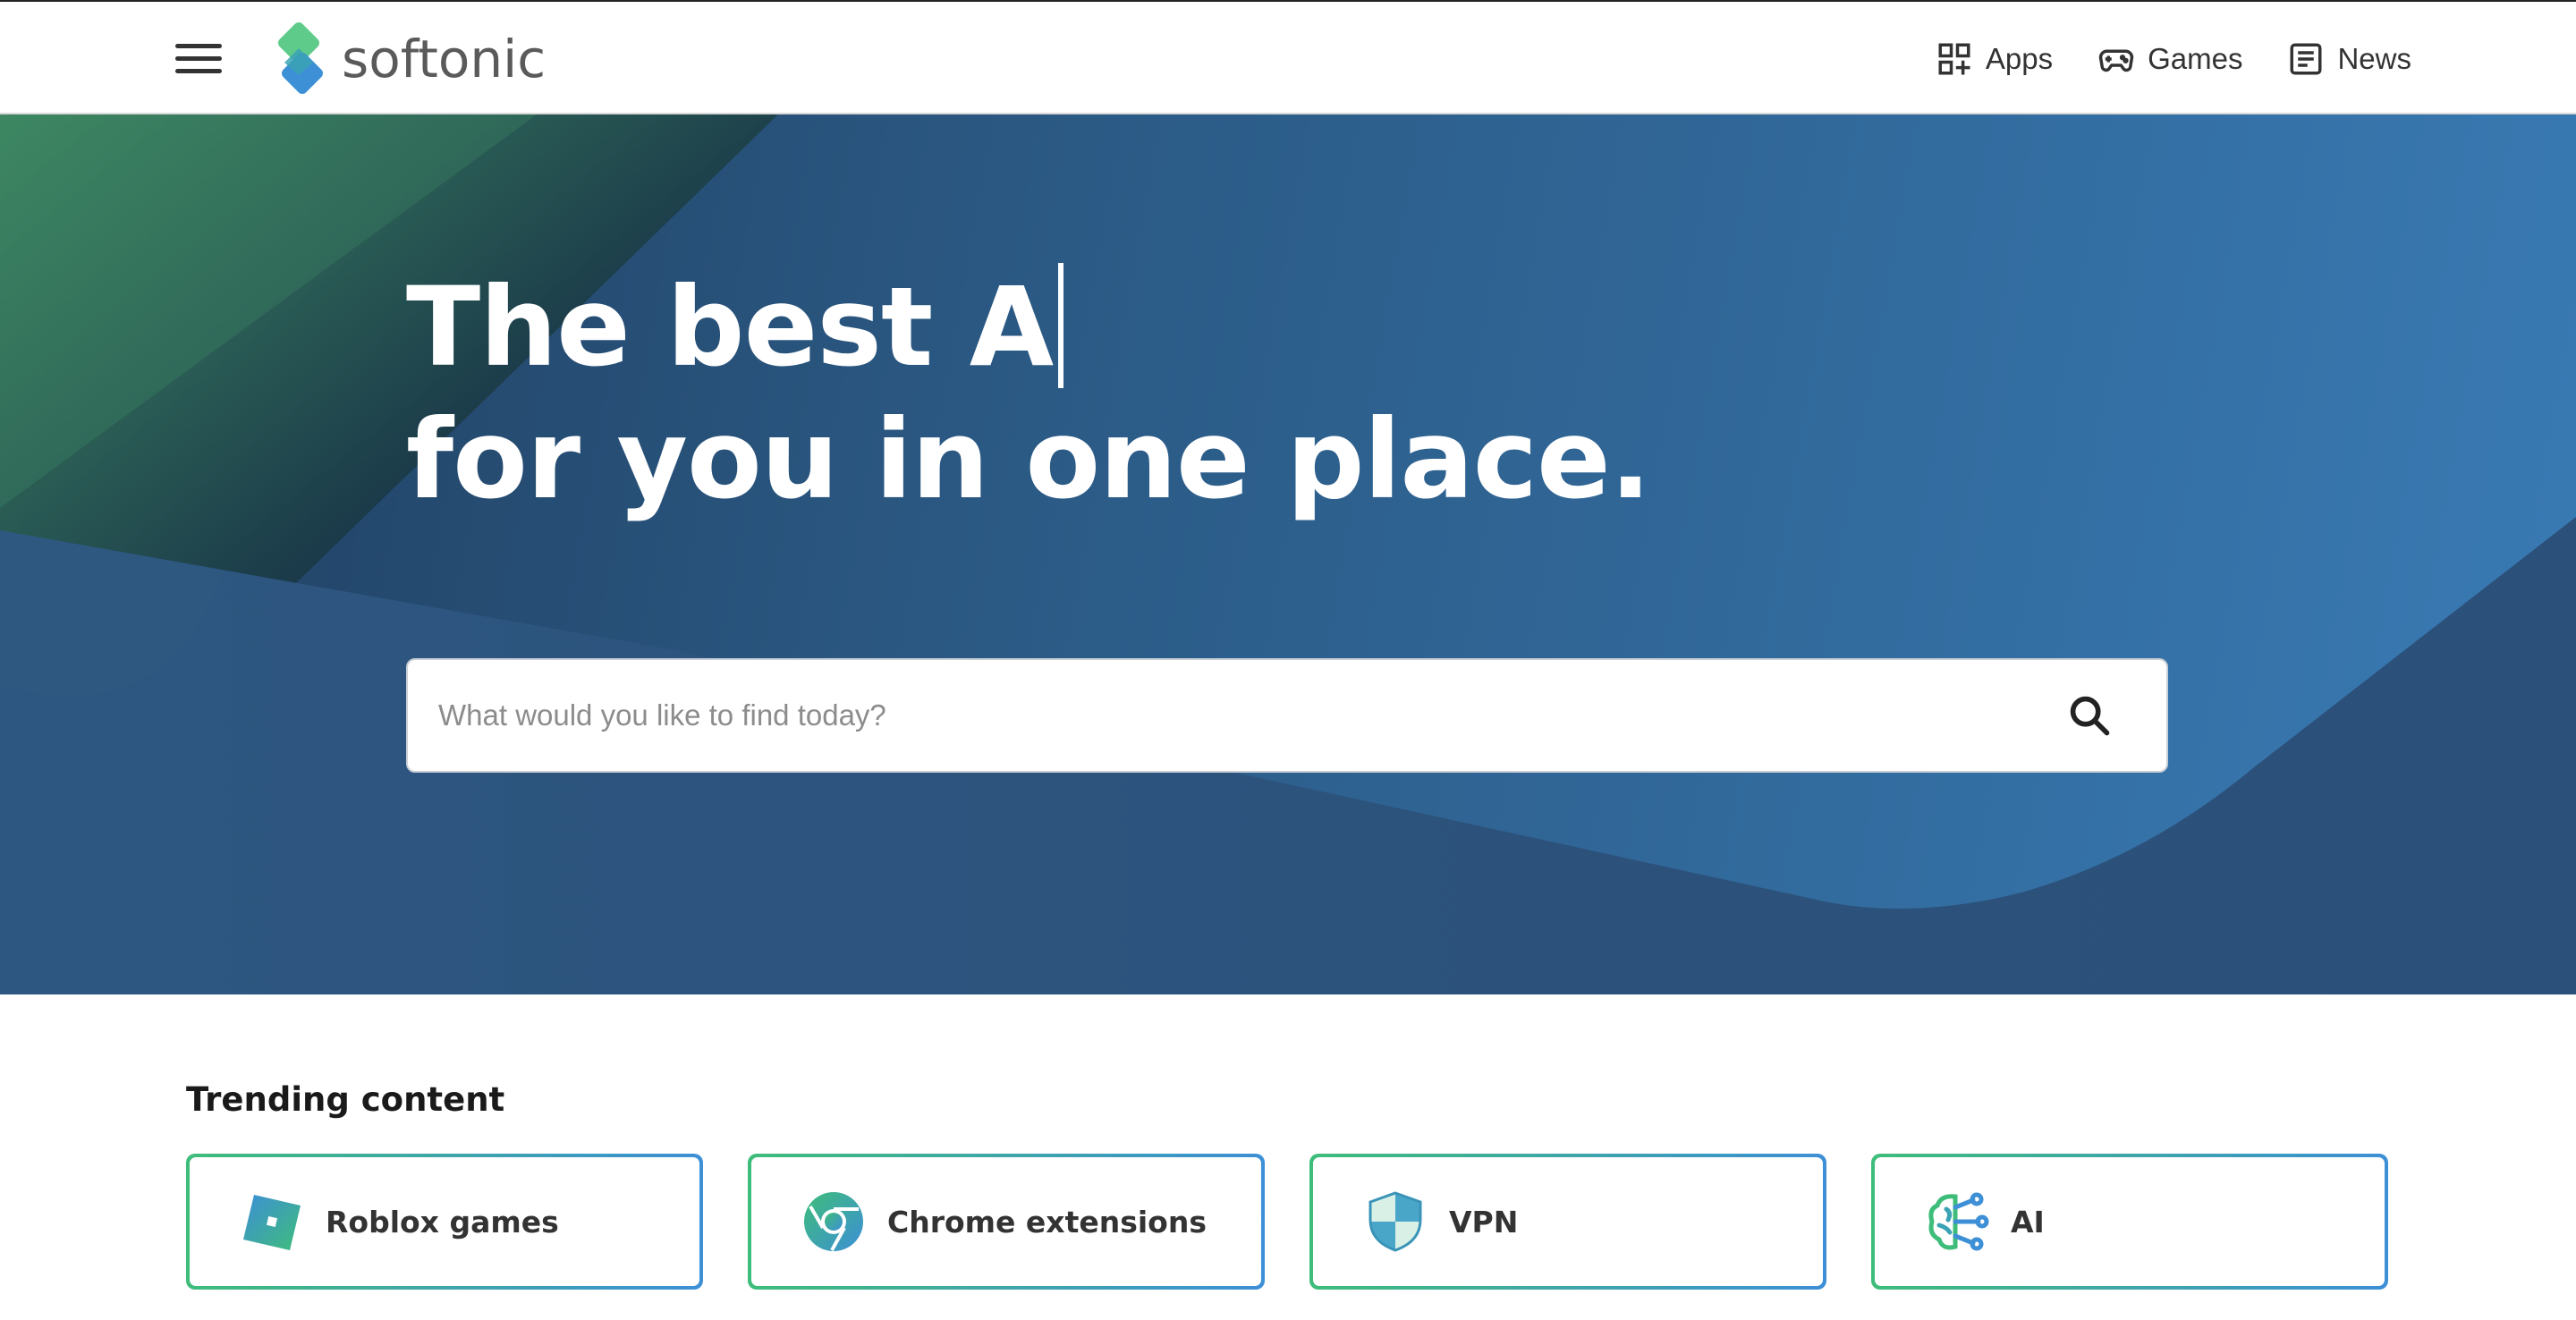 The image size is (2576, 1320). What do you see at coordinates (1287, 1222) in the screenshot?
I see `trending-cards: Roblox games Chrome extensions VPN AI` at bounding box center [1287, 1222].